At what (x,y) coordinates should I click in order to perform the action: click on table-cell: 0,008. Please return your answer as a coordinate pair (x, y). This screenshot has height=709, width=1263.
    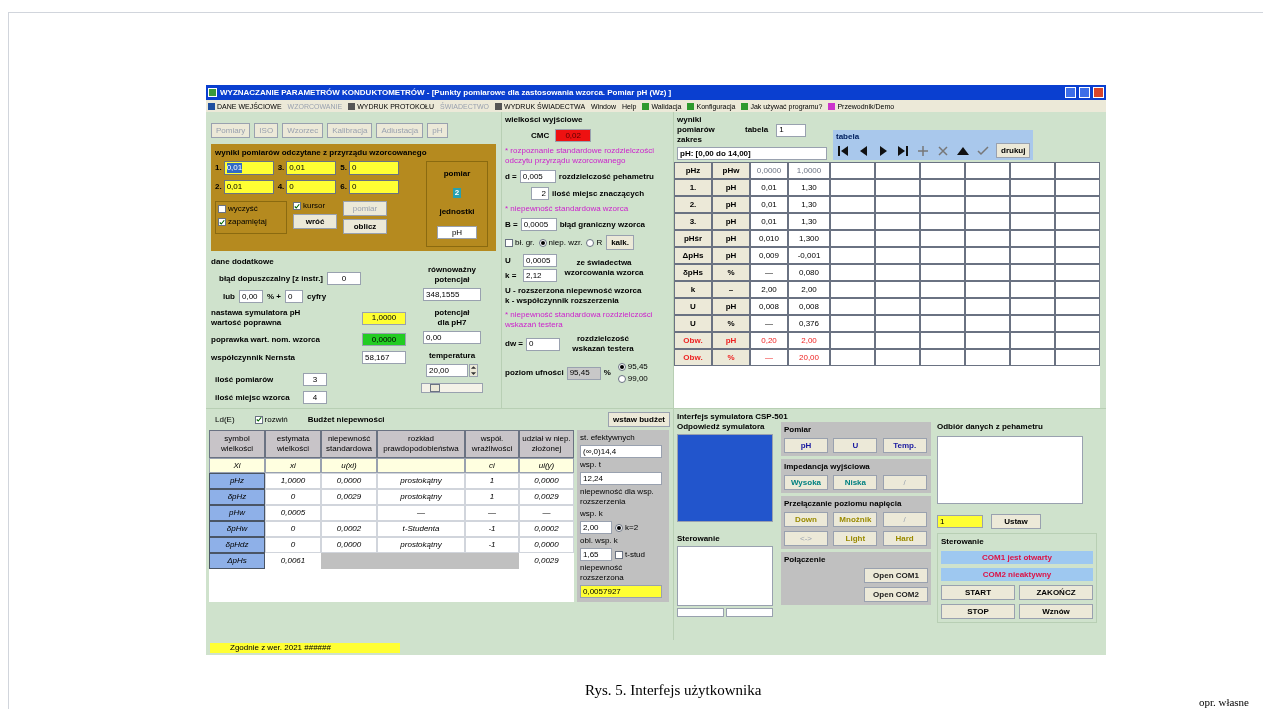
    Looking at the image, I should click on (769, 306).